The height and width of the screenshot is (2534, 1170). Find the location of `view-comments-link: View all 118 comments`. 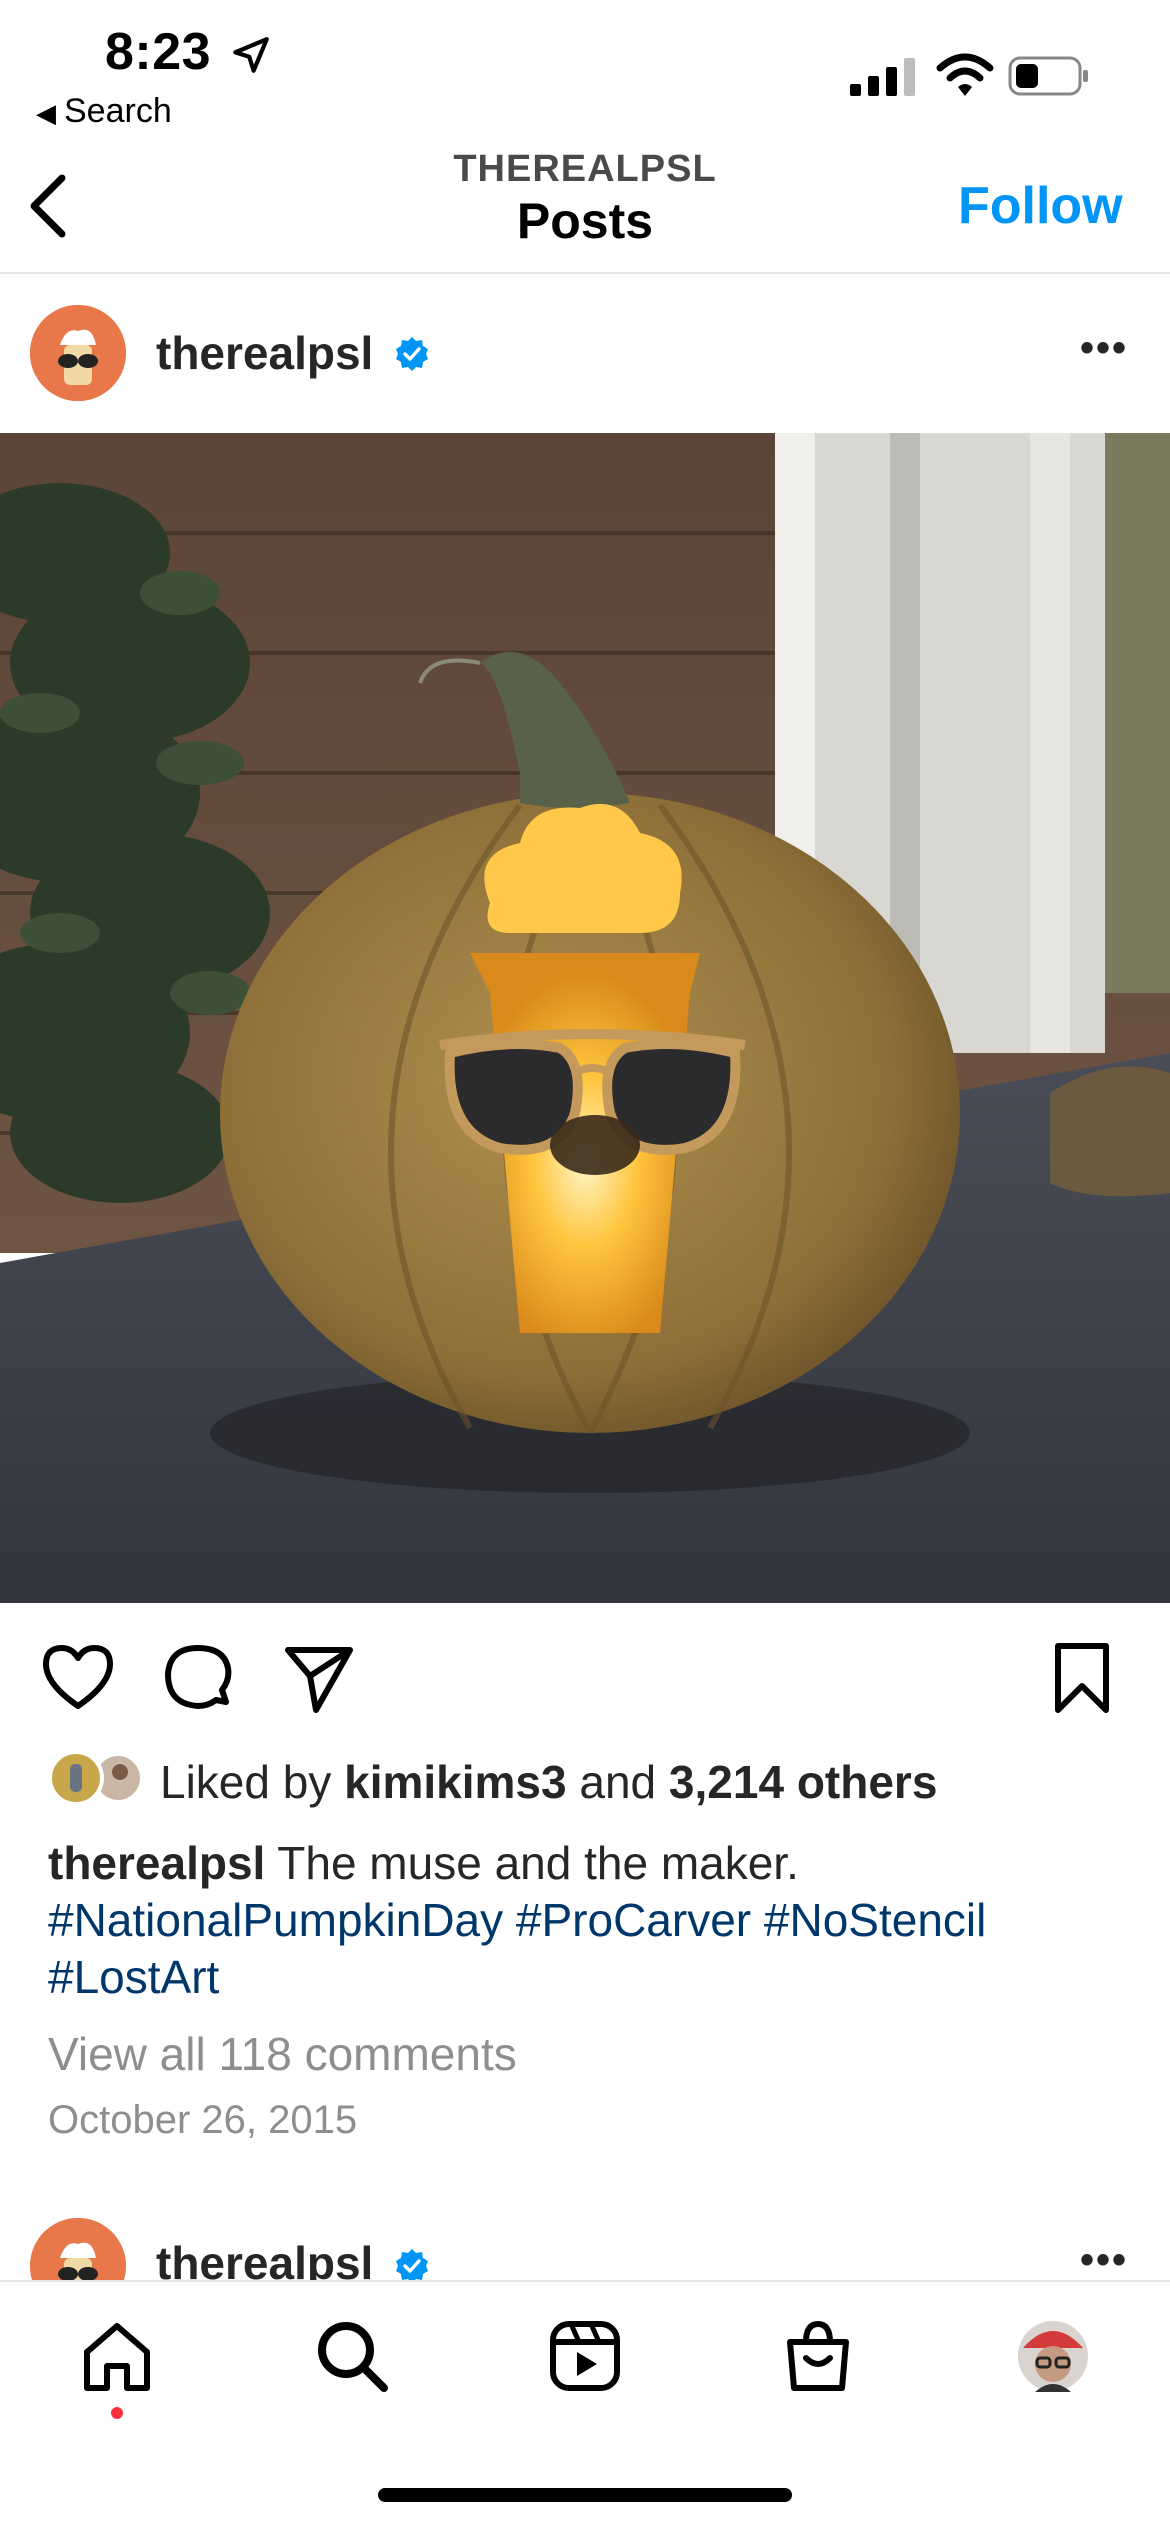

view-comments-link: View all 118 comments is located at coordinates (282, 2054).